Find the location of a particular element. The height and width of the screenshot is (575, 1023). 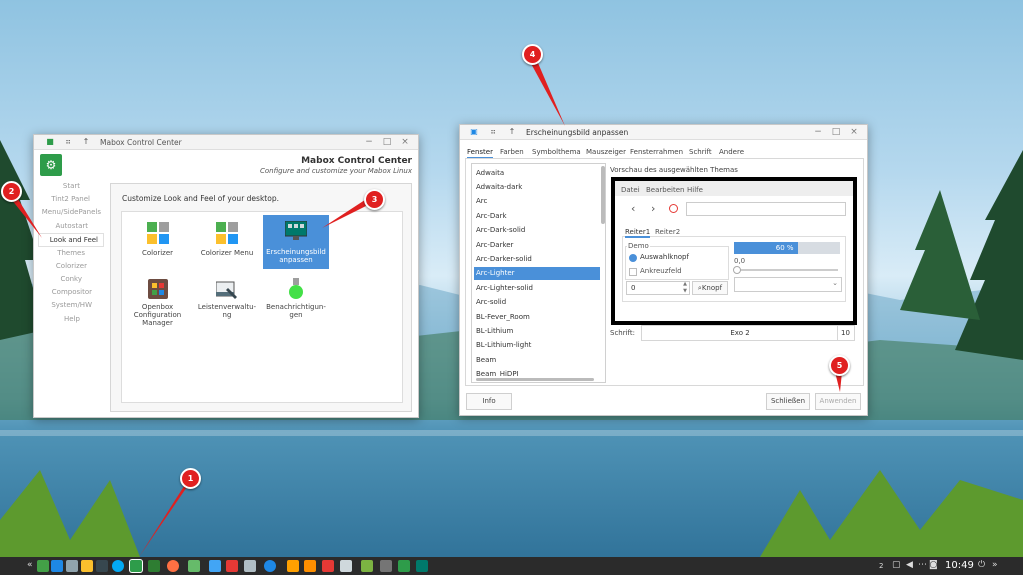

chevron-left-icon: « is located at coordinates (30, 565).